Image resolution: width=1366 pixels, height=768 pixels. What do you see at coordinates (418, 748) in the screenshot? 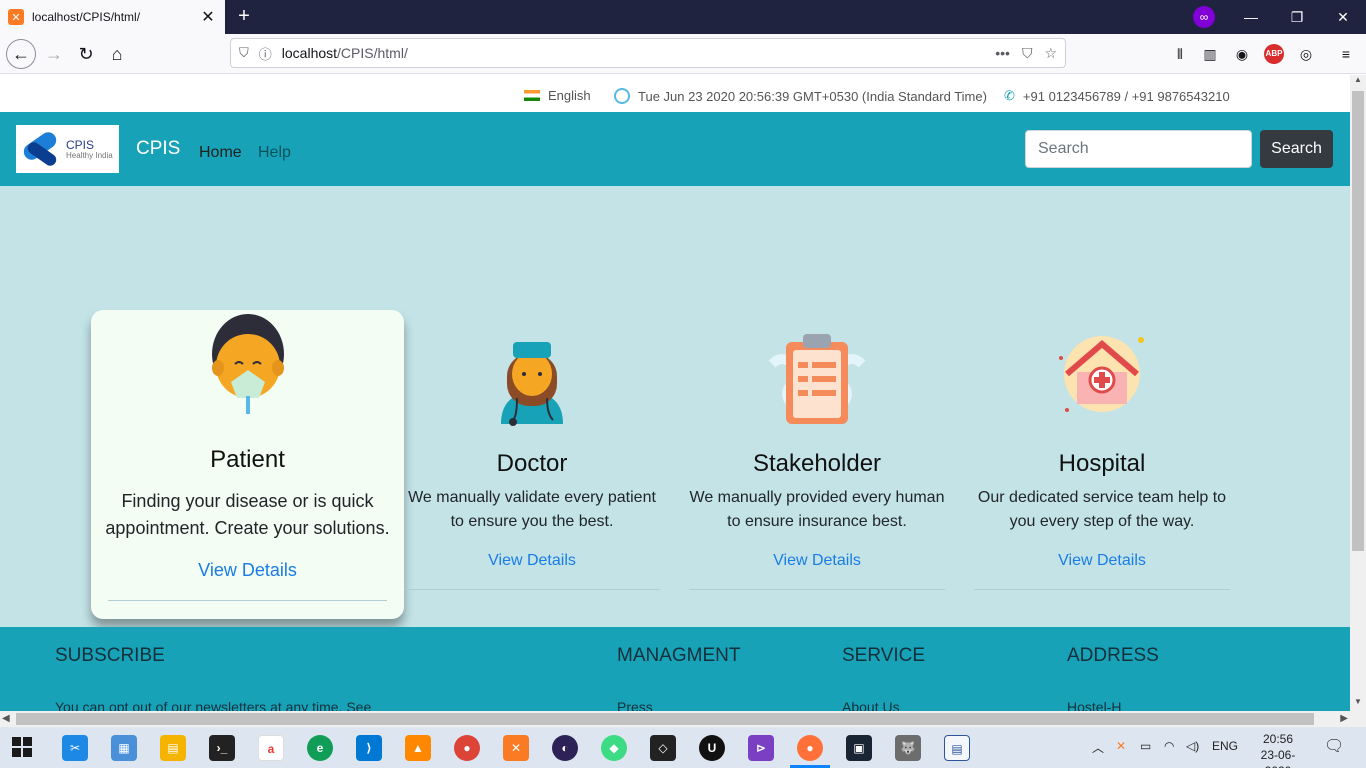
I see `vlc-icon: ▲` at bounding box center [418, 748].